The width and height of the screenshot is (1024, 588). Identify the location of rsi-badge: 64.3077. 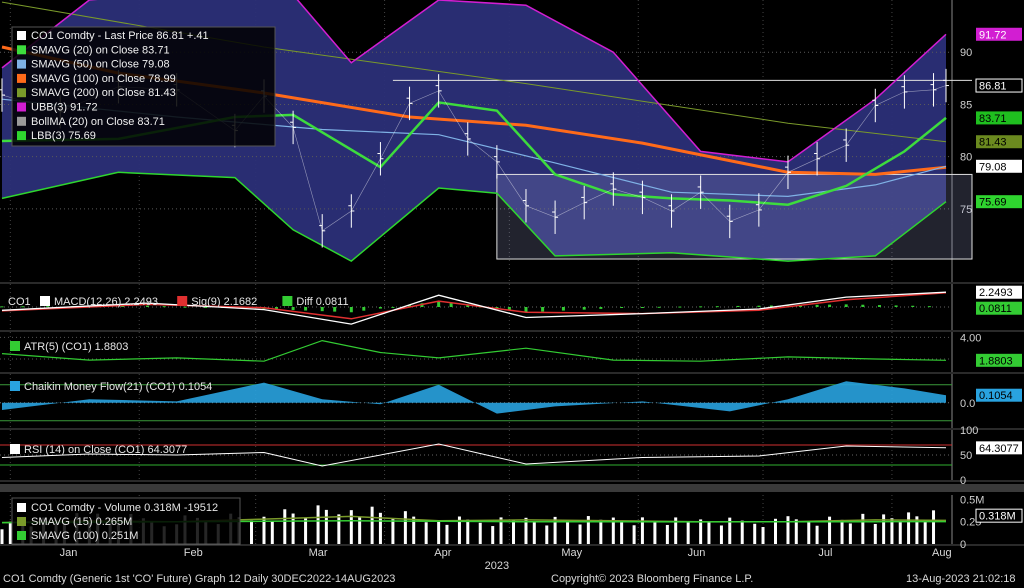
(999, 449).